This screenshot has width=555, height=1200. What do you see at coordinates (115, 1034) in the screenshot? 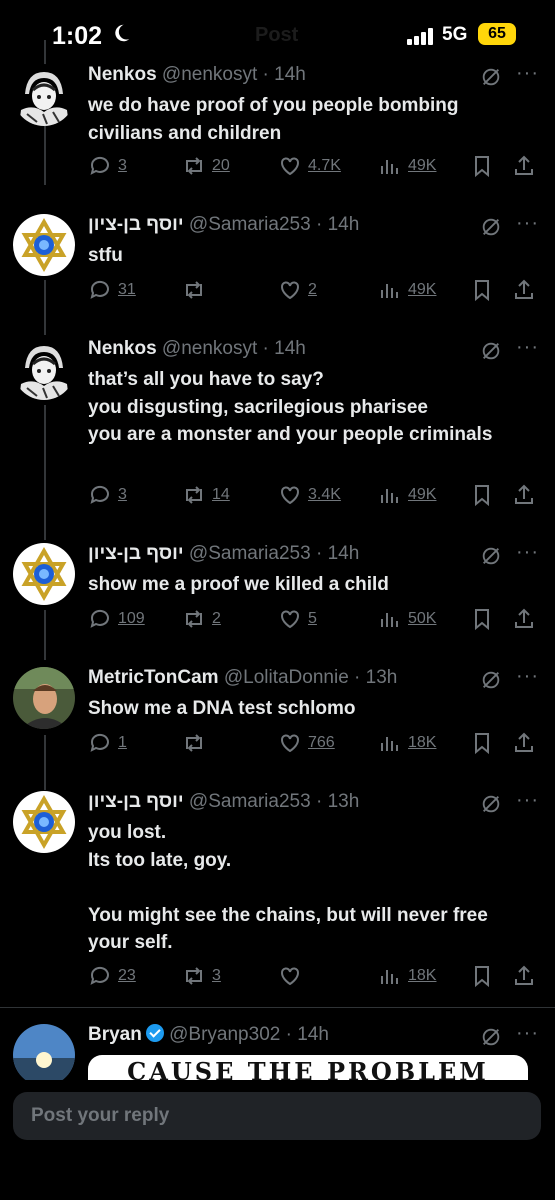
I see `display-name: Bryan` at bounding box center [115, 1034].